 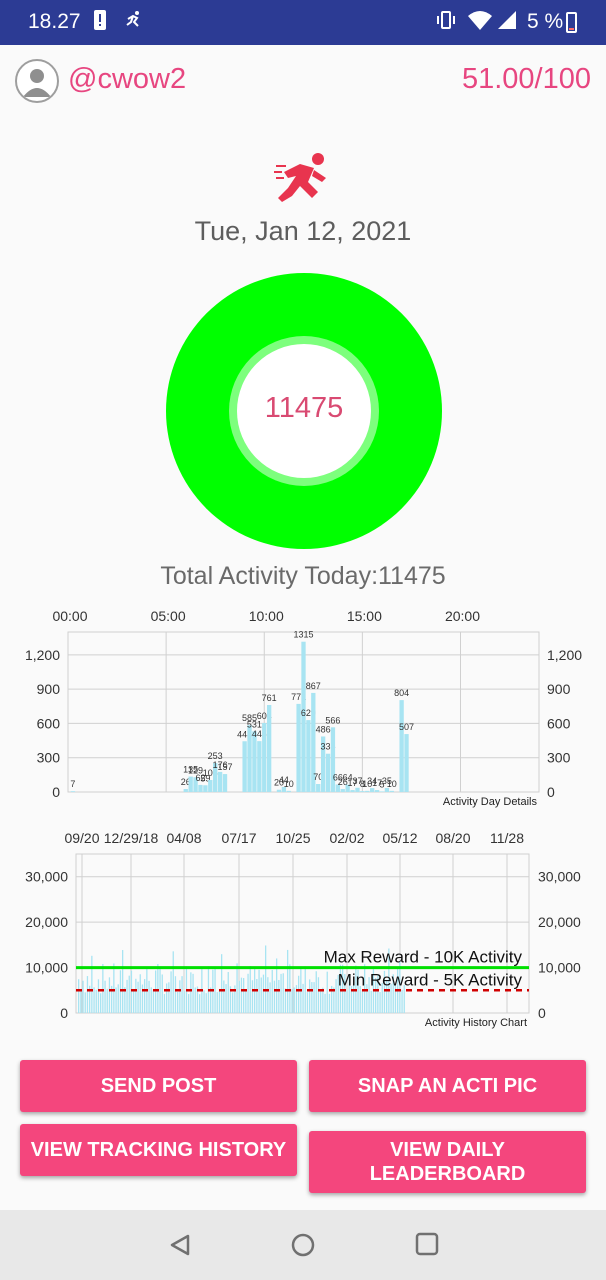 What do you see at coordinates (304, 408) in the screenshot?
I see `activity-value: 11475` at bounding box center [304, 408].